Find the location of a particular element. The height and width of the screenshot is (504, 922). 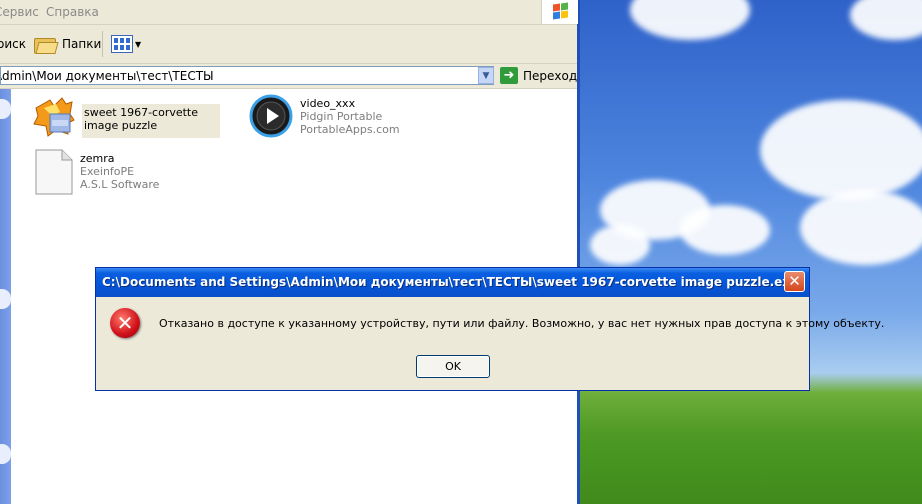

address-dropdown-button: ▼ is located at coordinates (486, 75).